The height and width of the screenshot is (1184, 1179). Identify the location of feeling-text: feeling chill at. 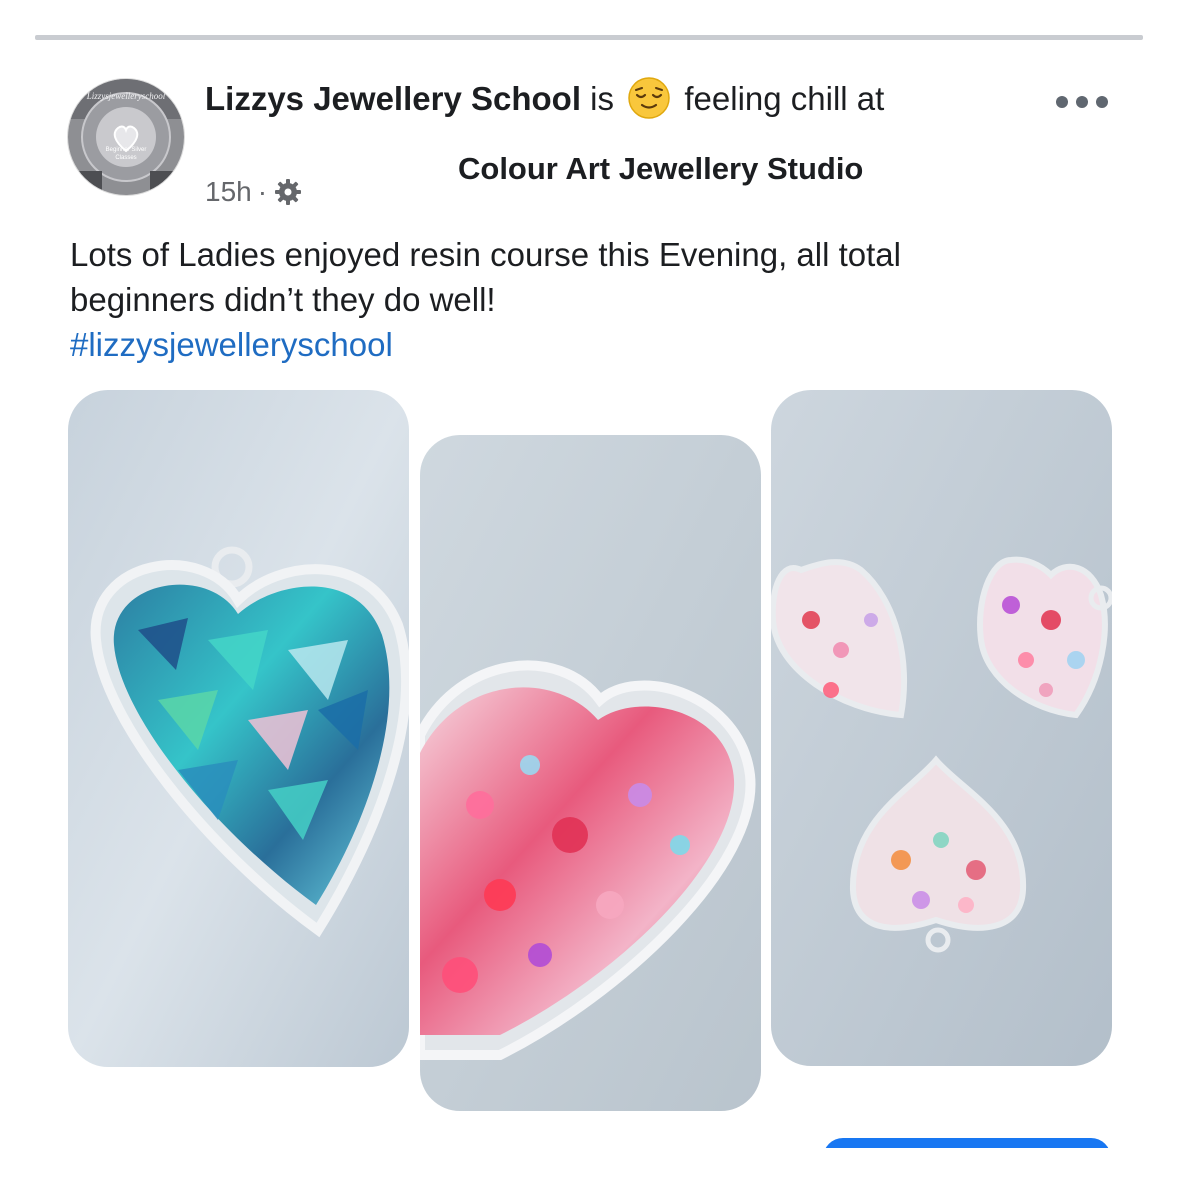
(784, 98).